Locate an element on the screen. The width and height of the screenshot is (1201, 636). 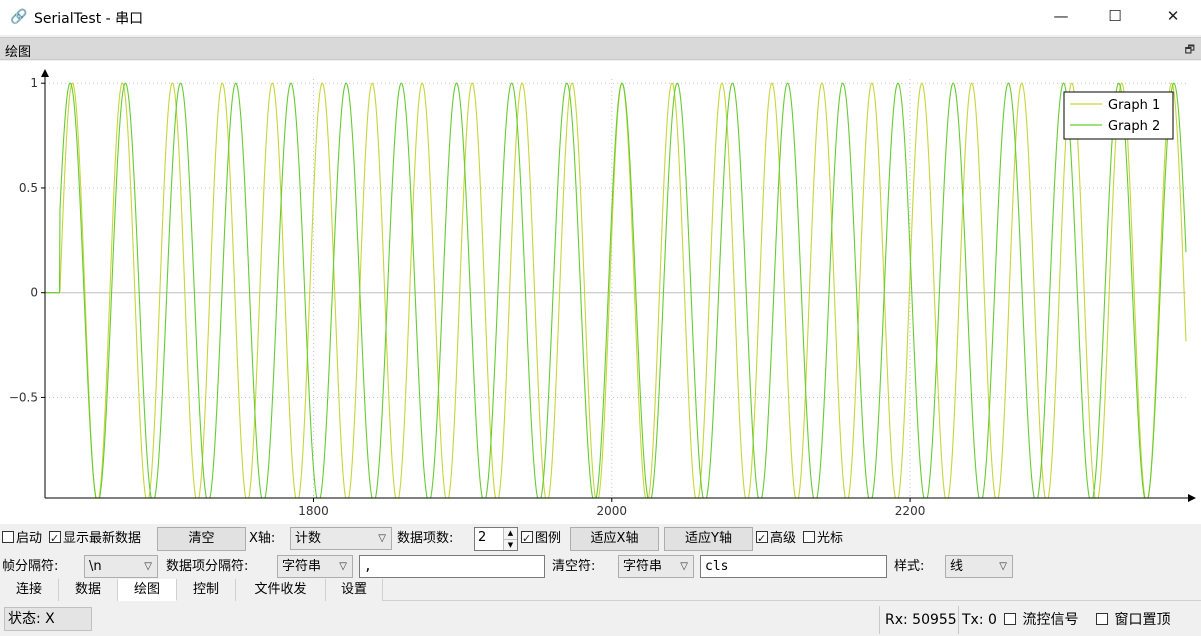
xaxis-value: 计数 is located at coordinates (308, 538).